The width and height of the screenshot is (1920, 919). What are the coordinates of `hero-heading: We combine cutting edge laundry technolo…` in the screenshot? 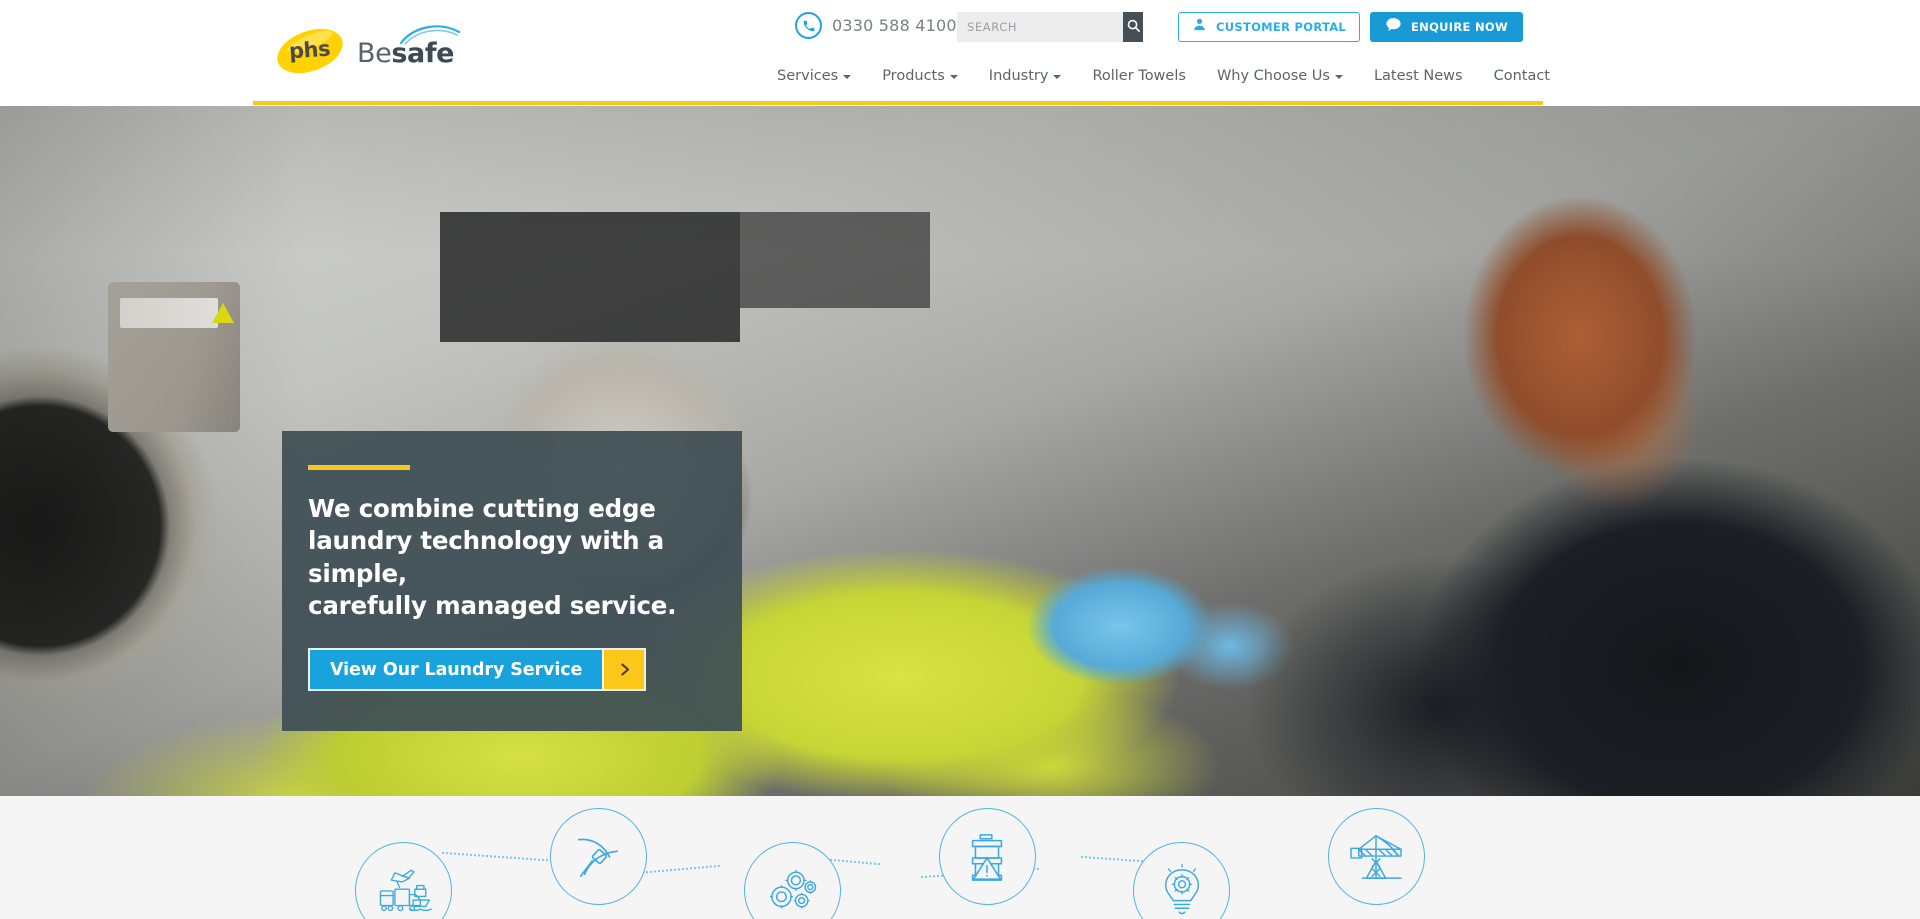 It's located at (492, 557).